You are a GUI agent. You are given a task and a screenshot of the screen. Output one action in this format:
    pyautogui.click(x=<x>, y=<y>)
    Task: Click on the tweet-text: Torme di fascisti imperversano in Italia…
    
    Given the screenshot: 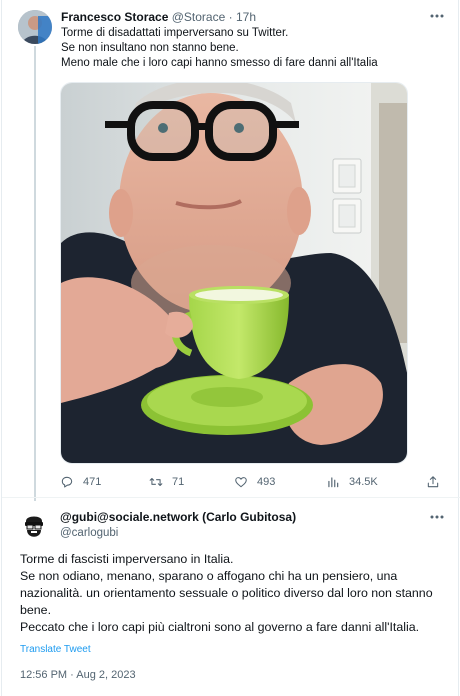 What is the action you would take?
    pyautogui.click(x=230, y=593)
    